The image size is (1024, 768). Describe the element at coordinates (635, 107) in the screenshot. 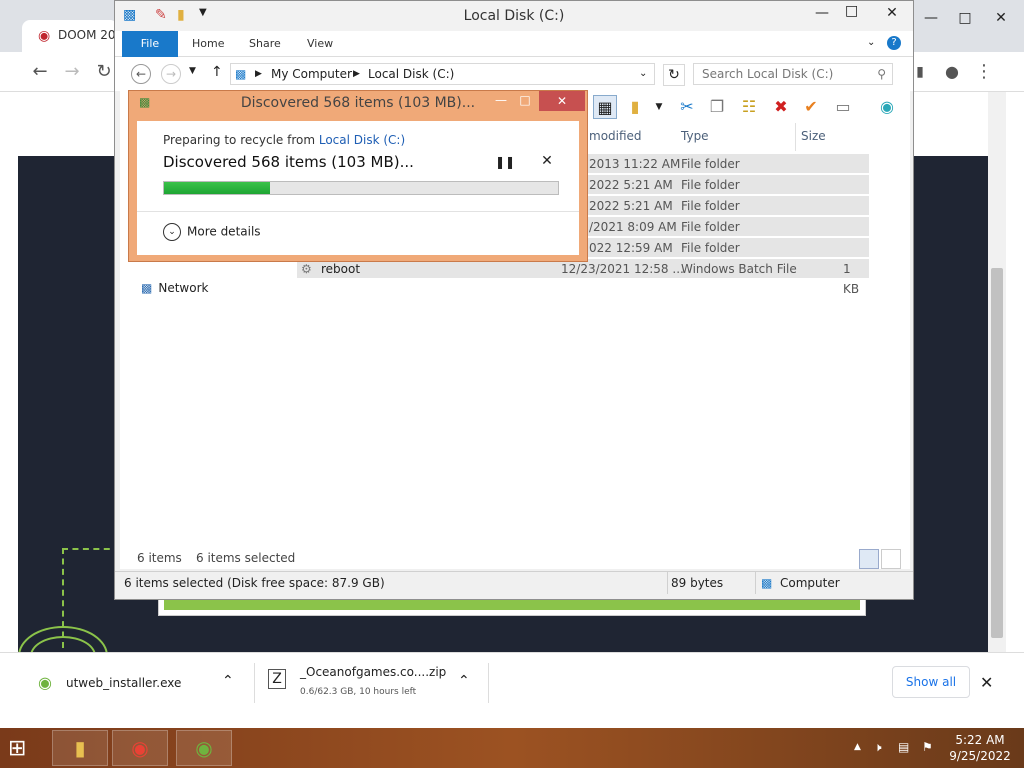

I see `folder-options-icon: ▮` at that location.